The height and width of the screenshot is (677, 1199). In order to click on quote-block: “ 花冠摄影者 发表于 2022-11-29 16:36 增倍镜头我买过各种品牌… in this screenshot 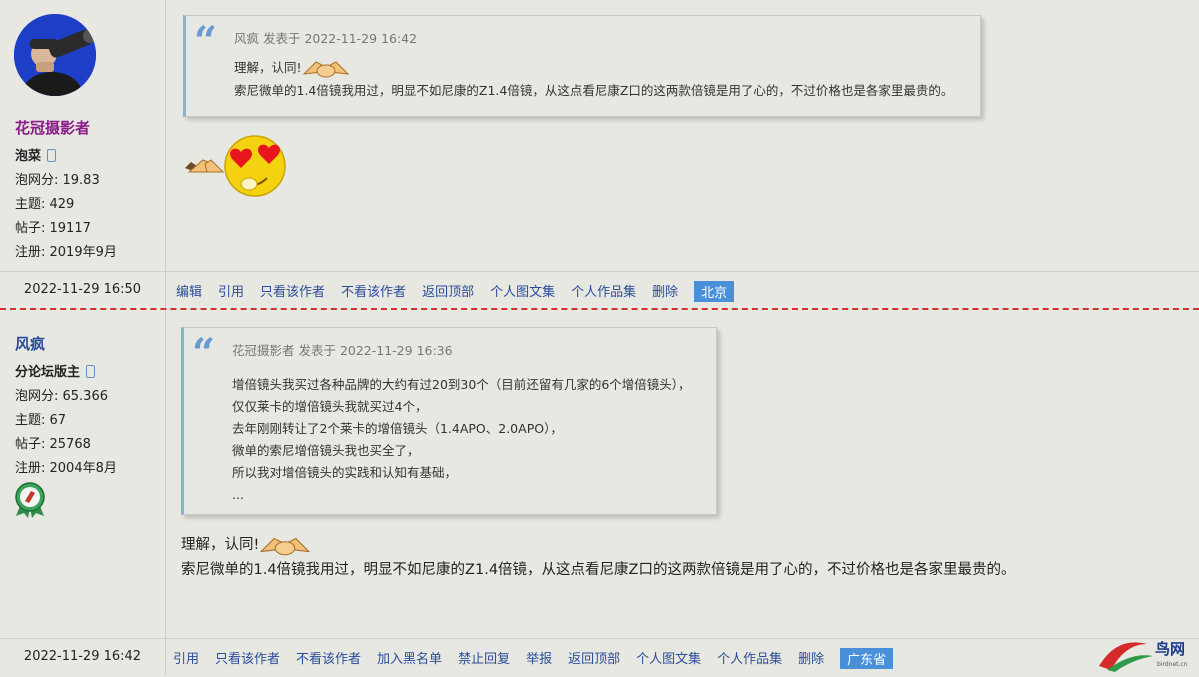, I will do `click(449, 421)`.